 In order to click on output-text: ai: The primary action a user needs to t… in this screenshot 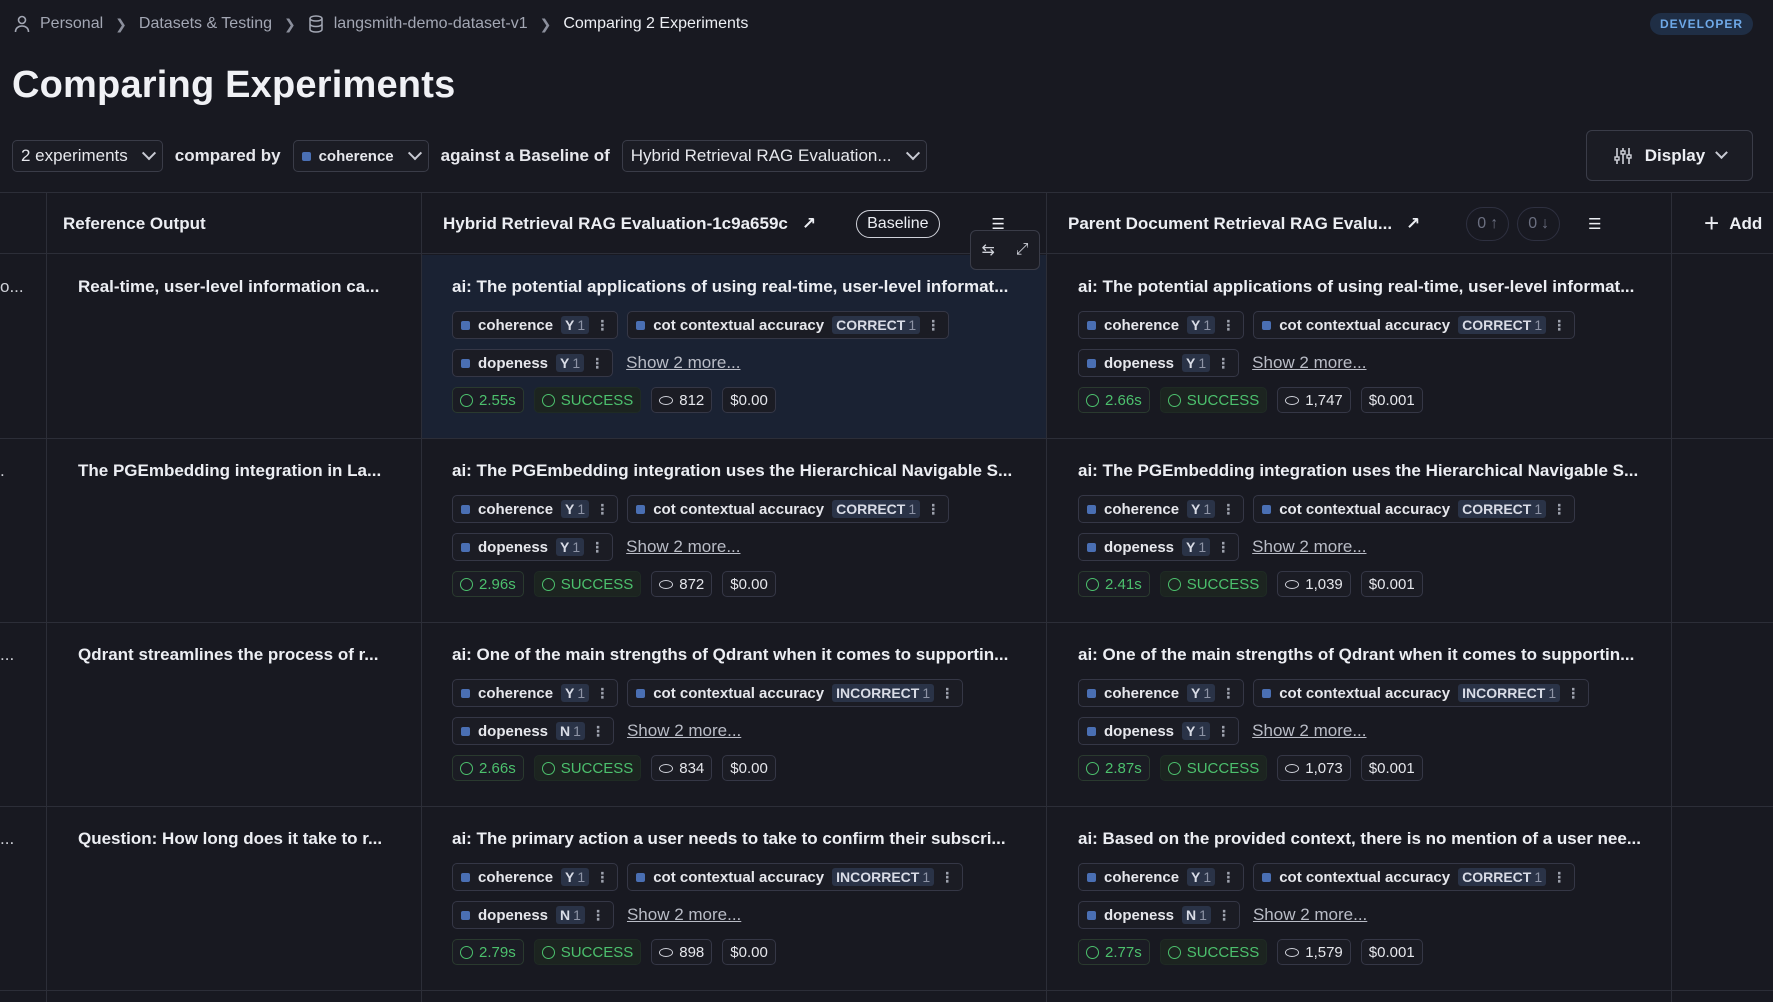, I will do `click(729, 838)`.